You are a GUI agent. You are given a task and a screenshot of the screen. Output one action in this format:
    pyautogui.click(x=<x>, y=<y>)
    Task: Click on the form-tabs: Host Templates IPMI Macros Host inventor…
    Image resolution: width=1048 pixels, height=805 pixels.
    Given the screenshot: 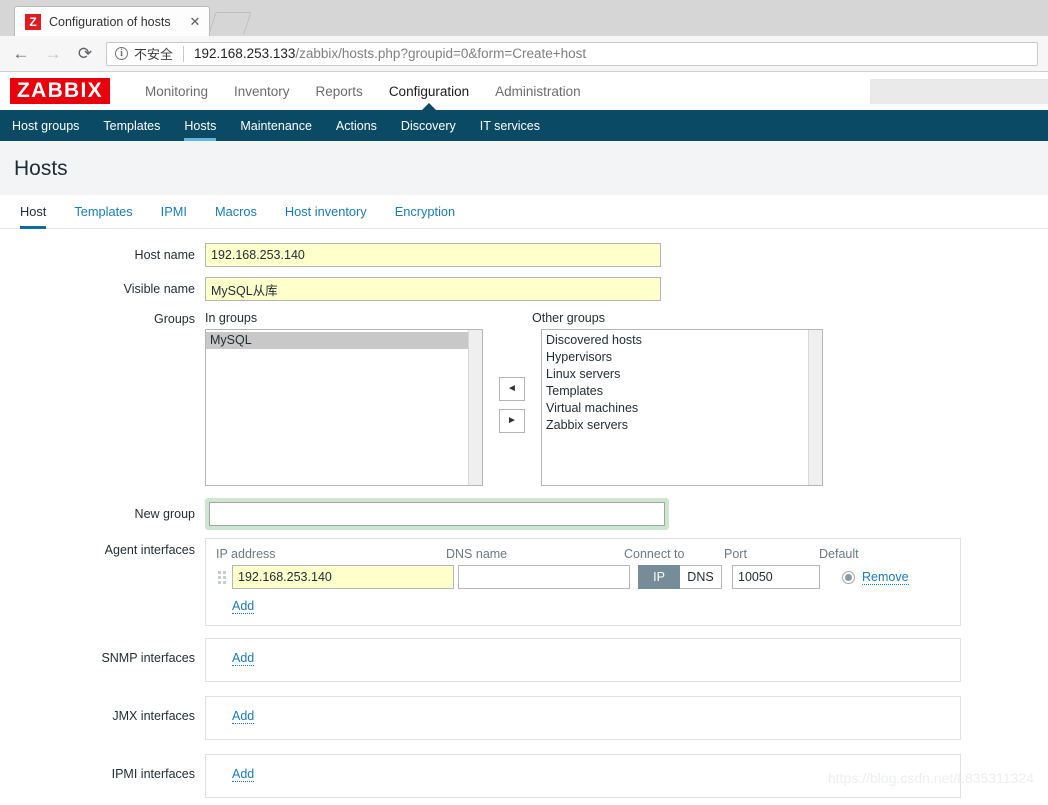 What is the action you would take?
    pyautogui.click(x=524, y=212)
    